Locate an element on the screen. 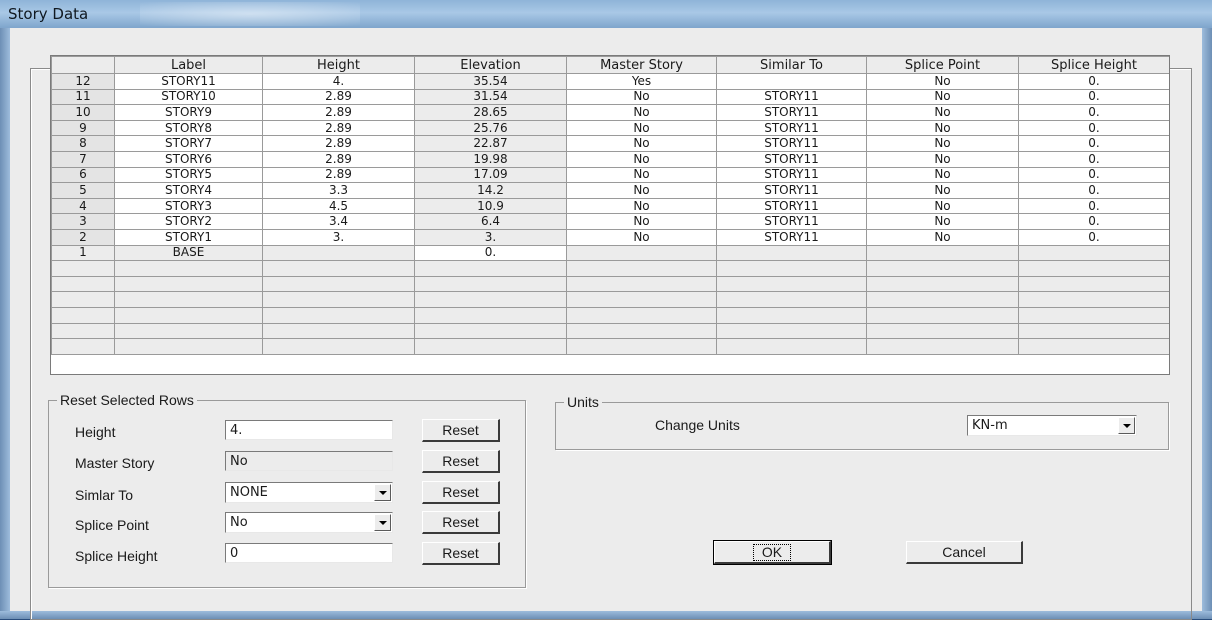 The image size is (1212, 620). cell-label: STORY10 is located at coordinates (188, 97).